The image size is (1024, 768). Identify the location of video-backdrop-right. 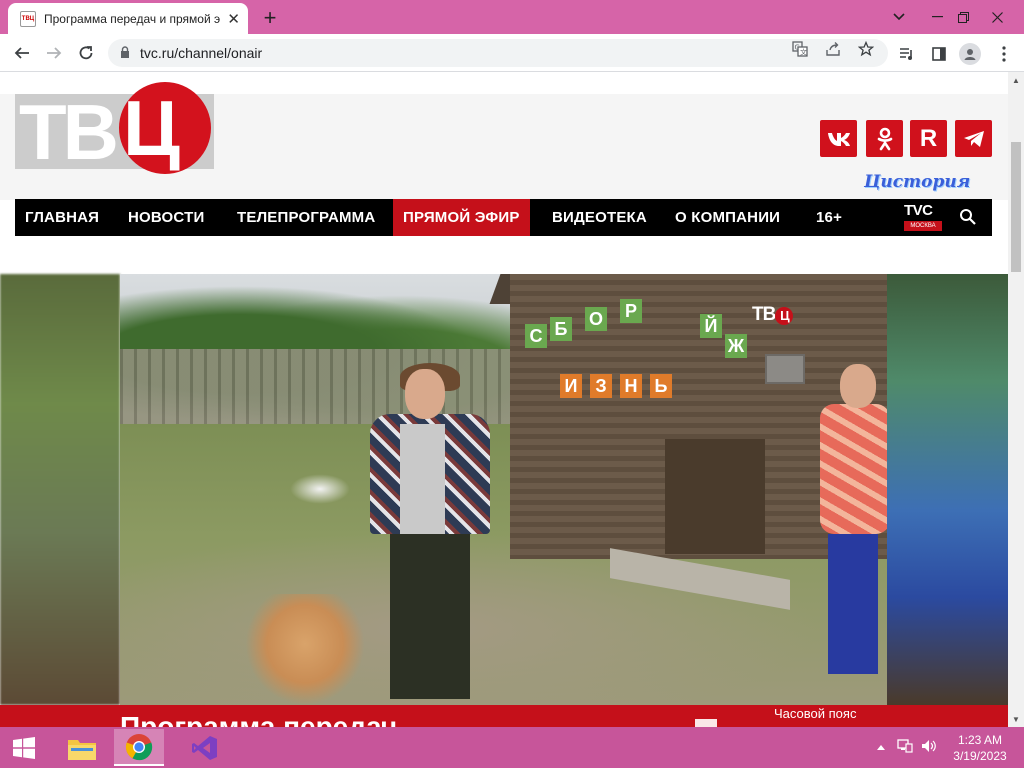
(947, 489).